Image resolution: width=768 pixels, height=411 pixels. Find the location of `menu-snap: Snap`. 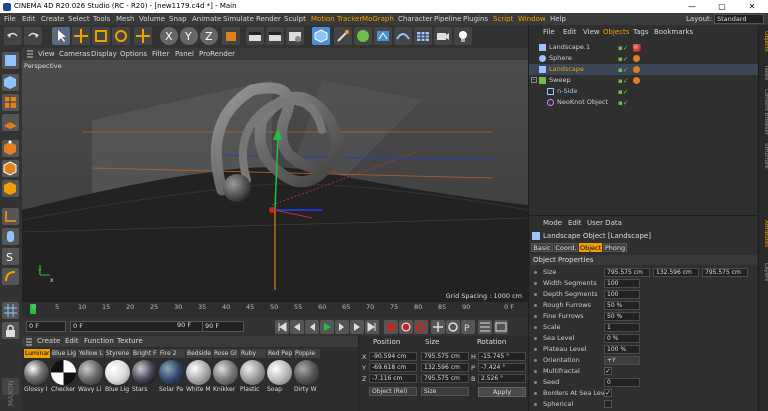

menu-snap: Snap is located at coordinates (178, 19).